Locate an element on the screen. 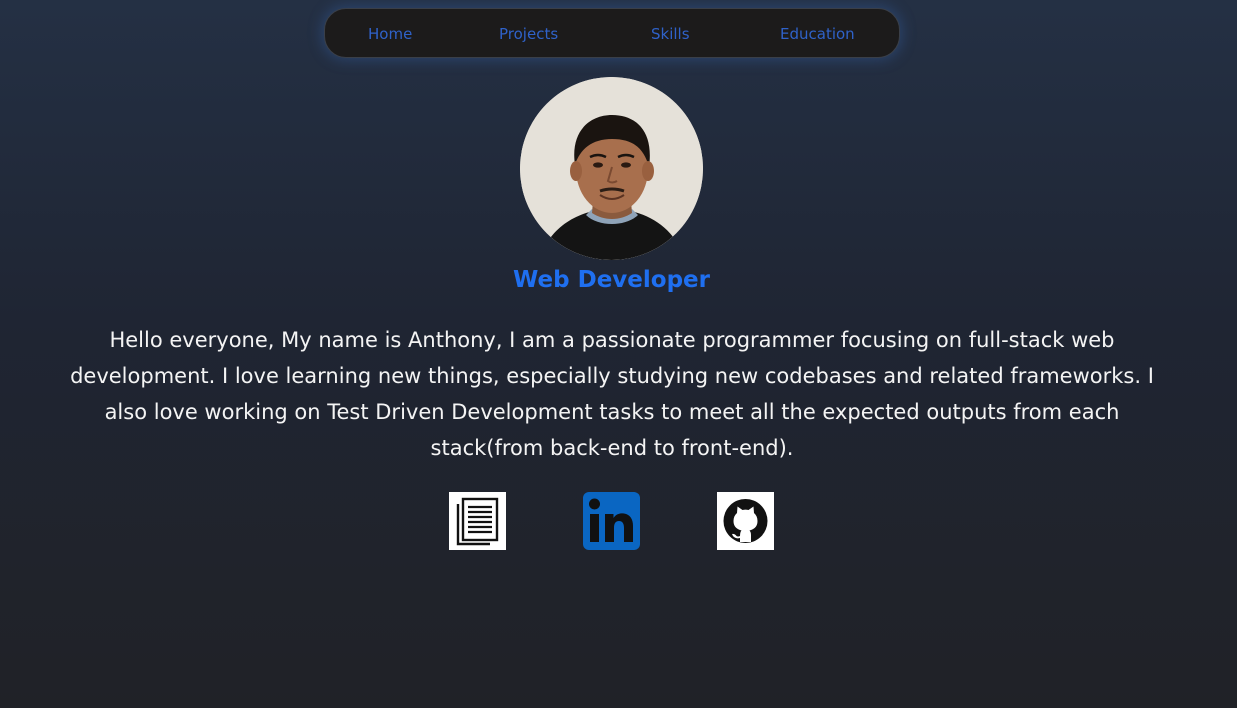 This screenshot has height=708, width=1237. linkedin-icon is located at coordinates (611, 521).